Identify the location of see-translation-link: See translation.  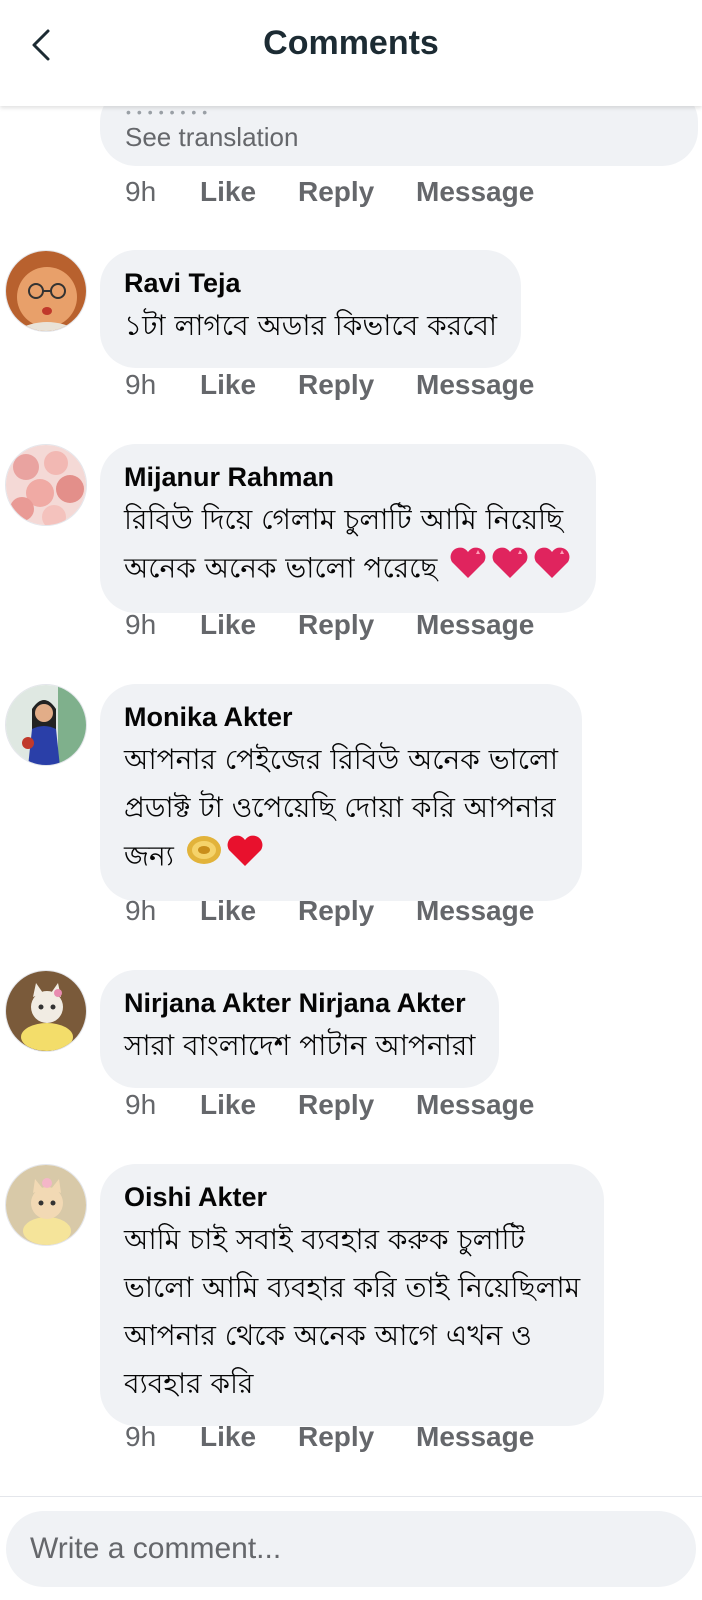
(211, 137).